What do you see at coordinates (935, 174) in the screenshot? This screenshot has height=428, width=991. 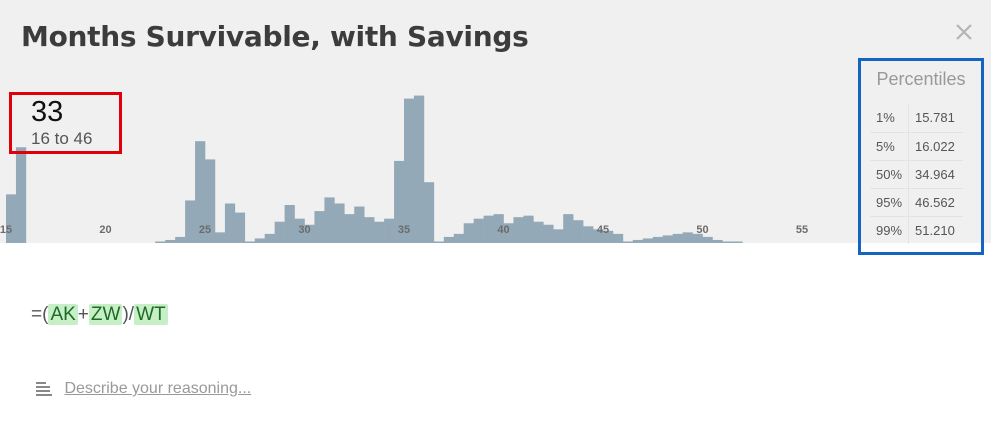 I see `percentile-value: 34.964` at bounding box center [935, 174].